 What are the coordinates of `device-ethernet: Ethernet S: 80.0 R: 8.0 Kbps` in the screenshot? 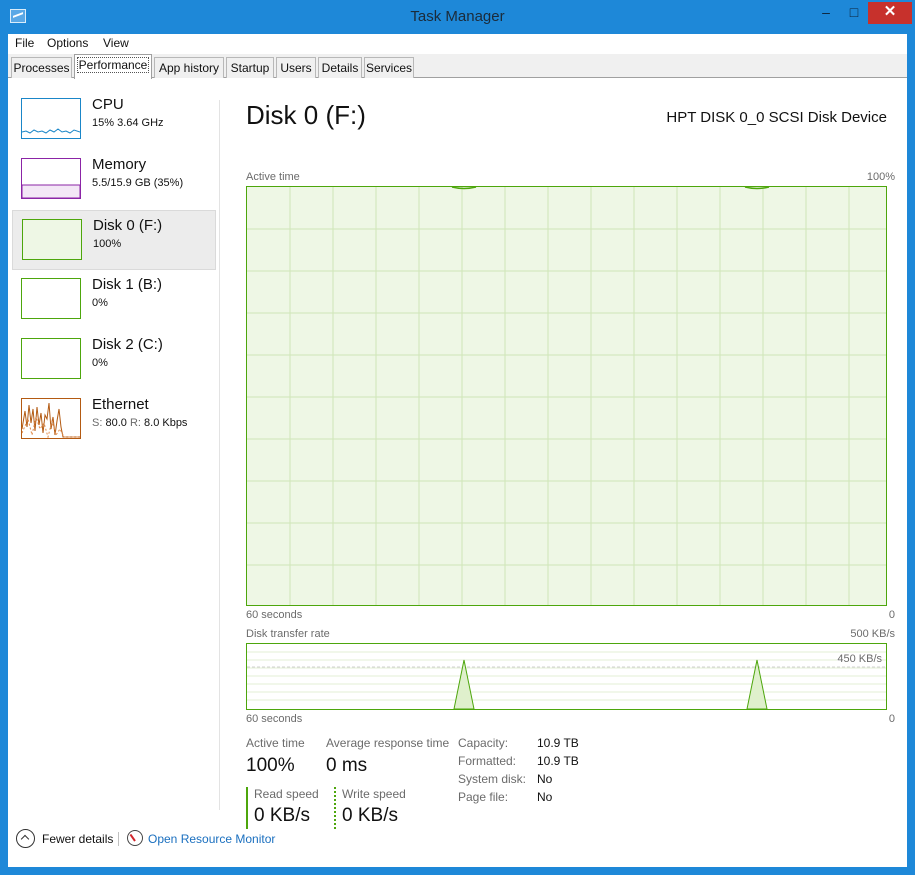 It's located at (114, 420).